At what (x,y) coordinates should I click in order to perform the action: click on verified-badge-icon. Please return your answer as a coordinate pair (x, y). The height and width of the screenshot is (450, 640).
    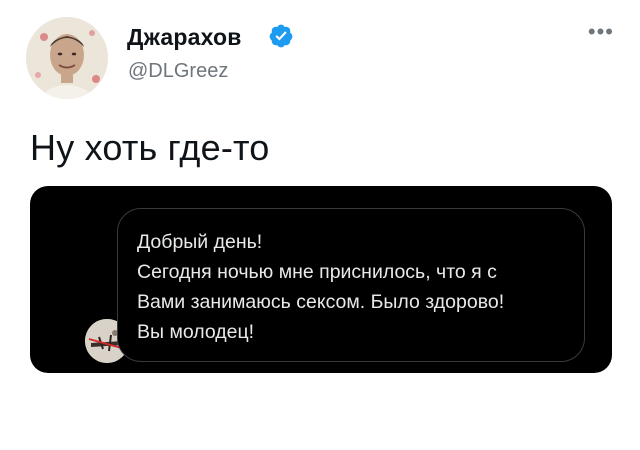
    Looking at the image, I should click on (281, 36).